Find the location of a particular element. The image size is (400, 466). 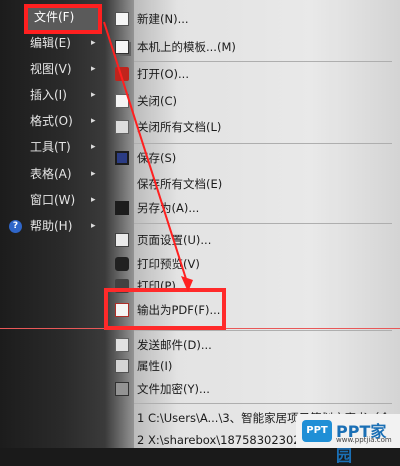

arrow-line is located at coordinates (145, 152).